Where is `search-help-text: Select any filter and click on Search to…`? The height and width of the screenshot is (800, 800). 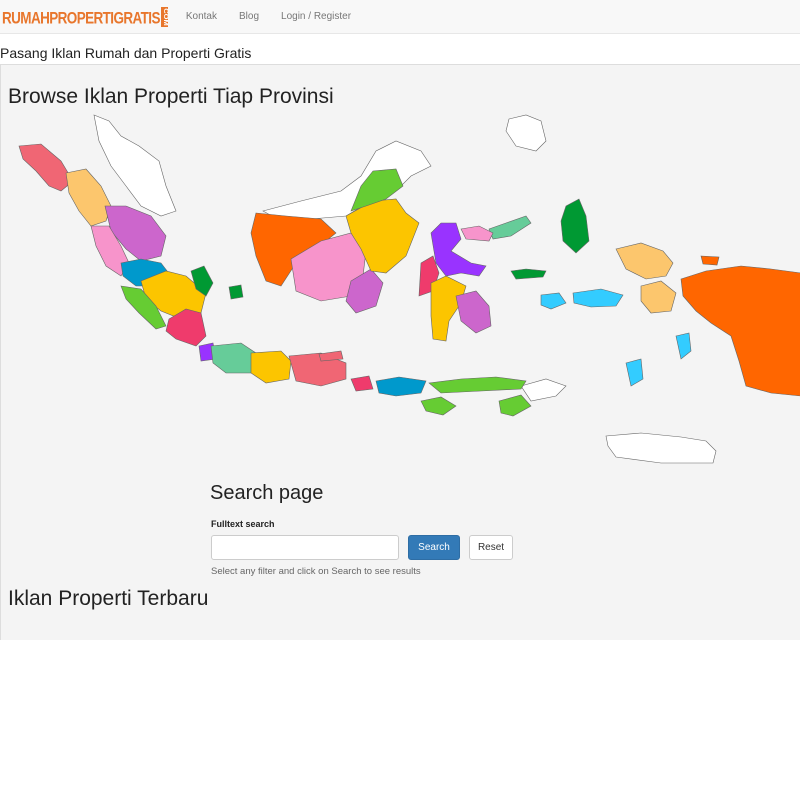 search-help-text: Select any filter and click on Search to… is located at coordinates (316, 571).